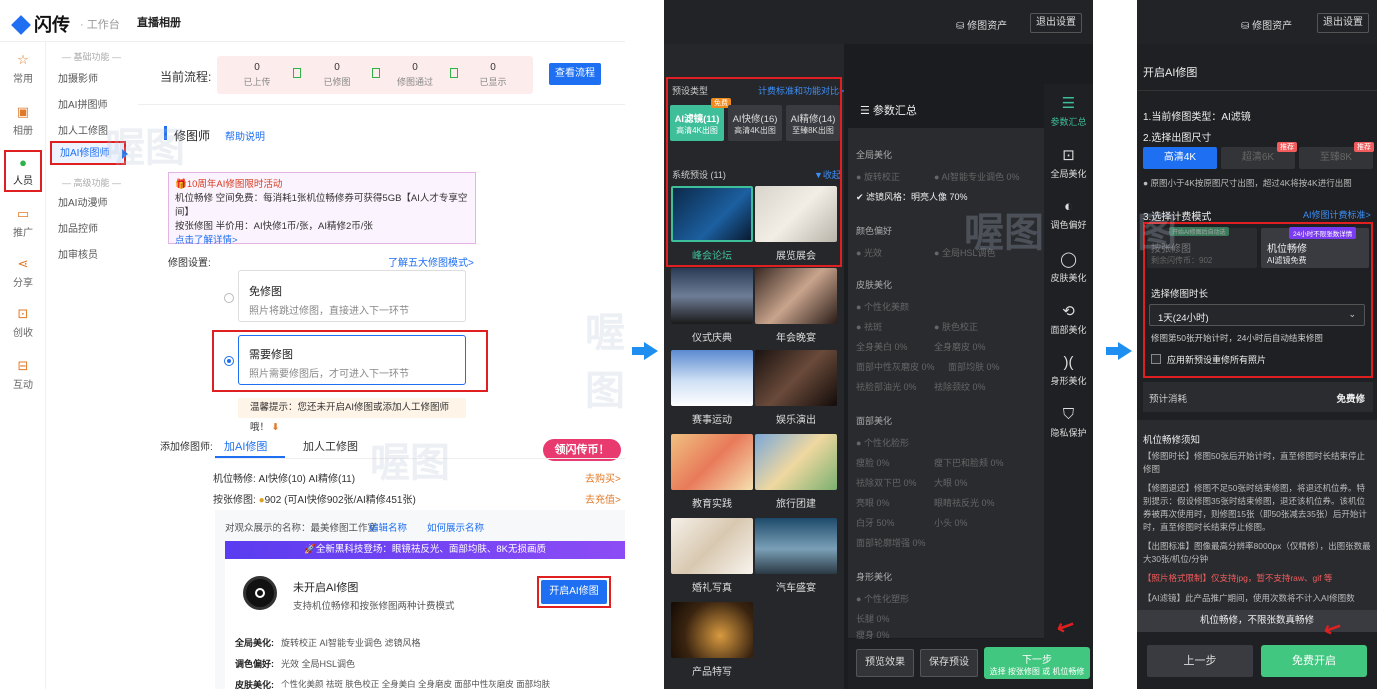  Describe the element at coordinates (92, 57) in the screenshot. I see `basic-header: — 基础功能 —` at that location.